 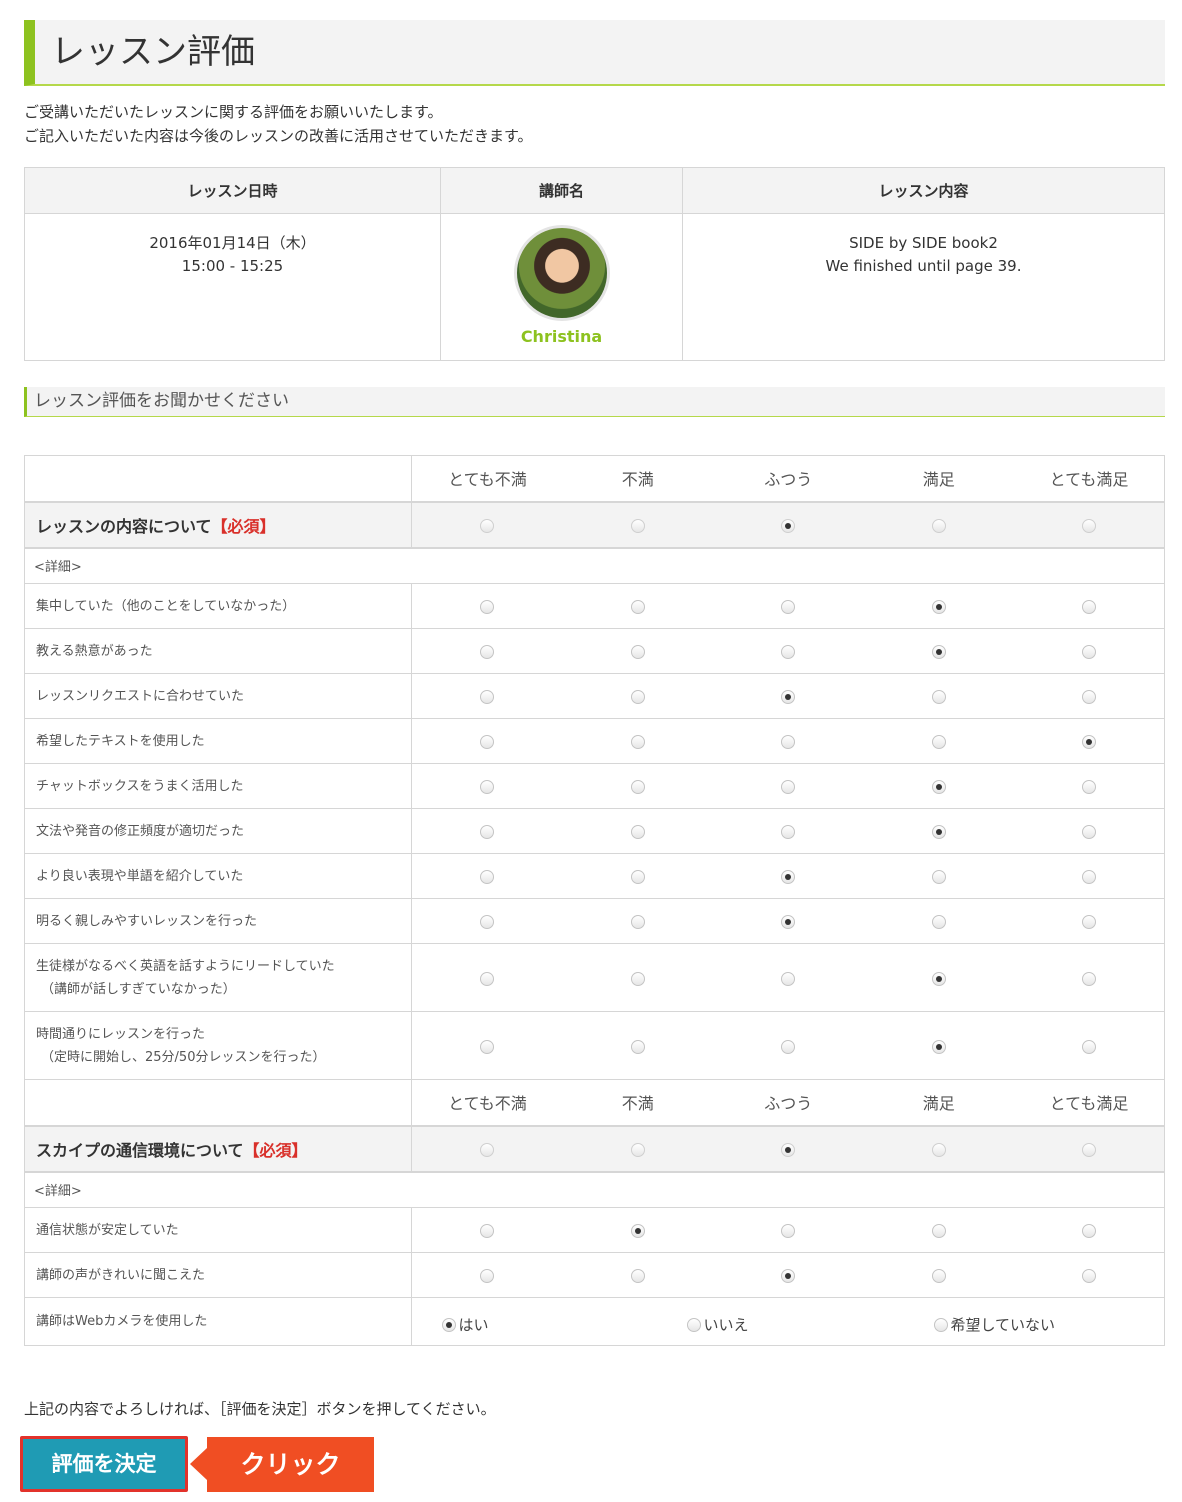 What do you see at coordinates (233, 112) in the screenshot?
I see `intro-line-1: ご受講いただいたレッスンに関する評価をお願いいたします。` at bounding box center [233, 112].